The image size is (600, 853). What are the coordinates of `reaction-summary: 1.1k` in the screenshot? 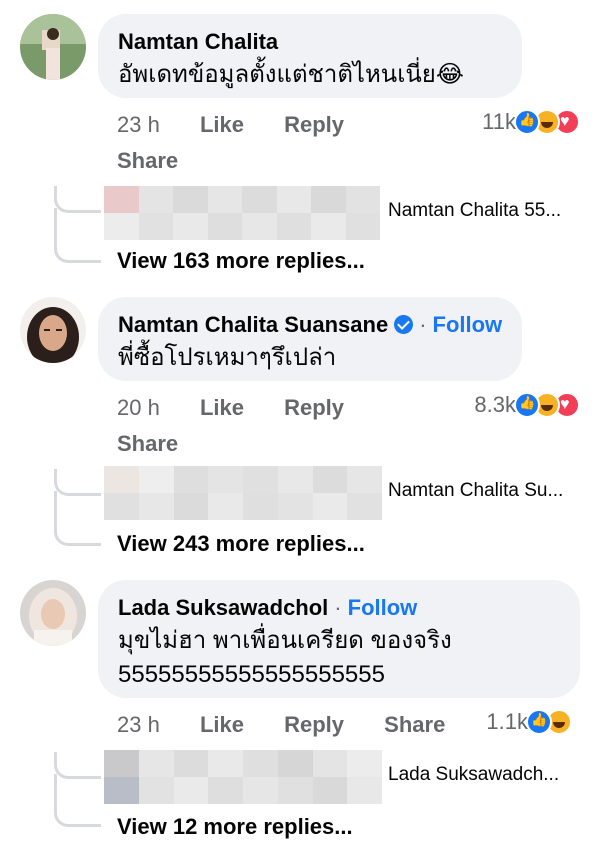 It's located at (529, 722).